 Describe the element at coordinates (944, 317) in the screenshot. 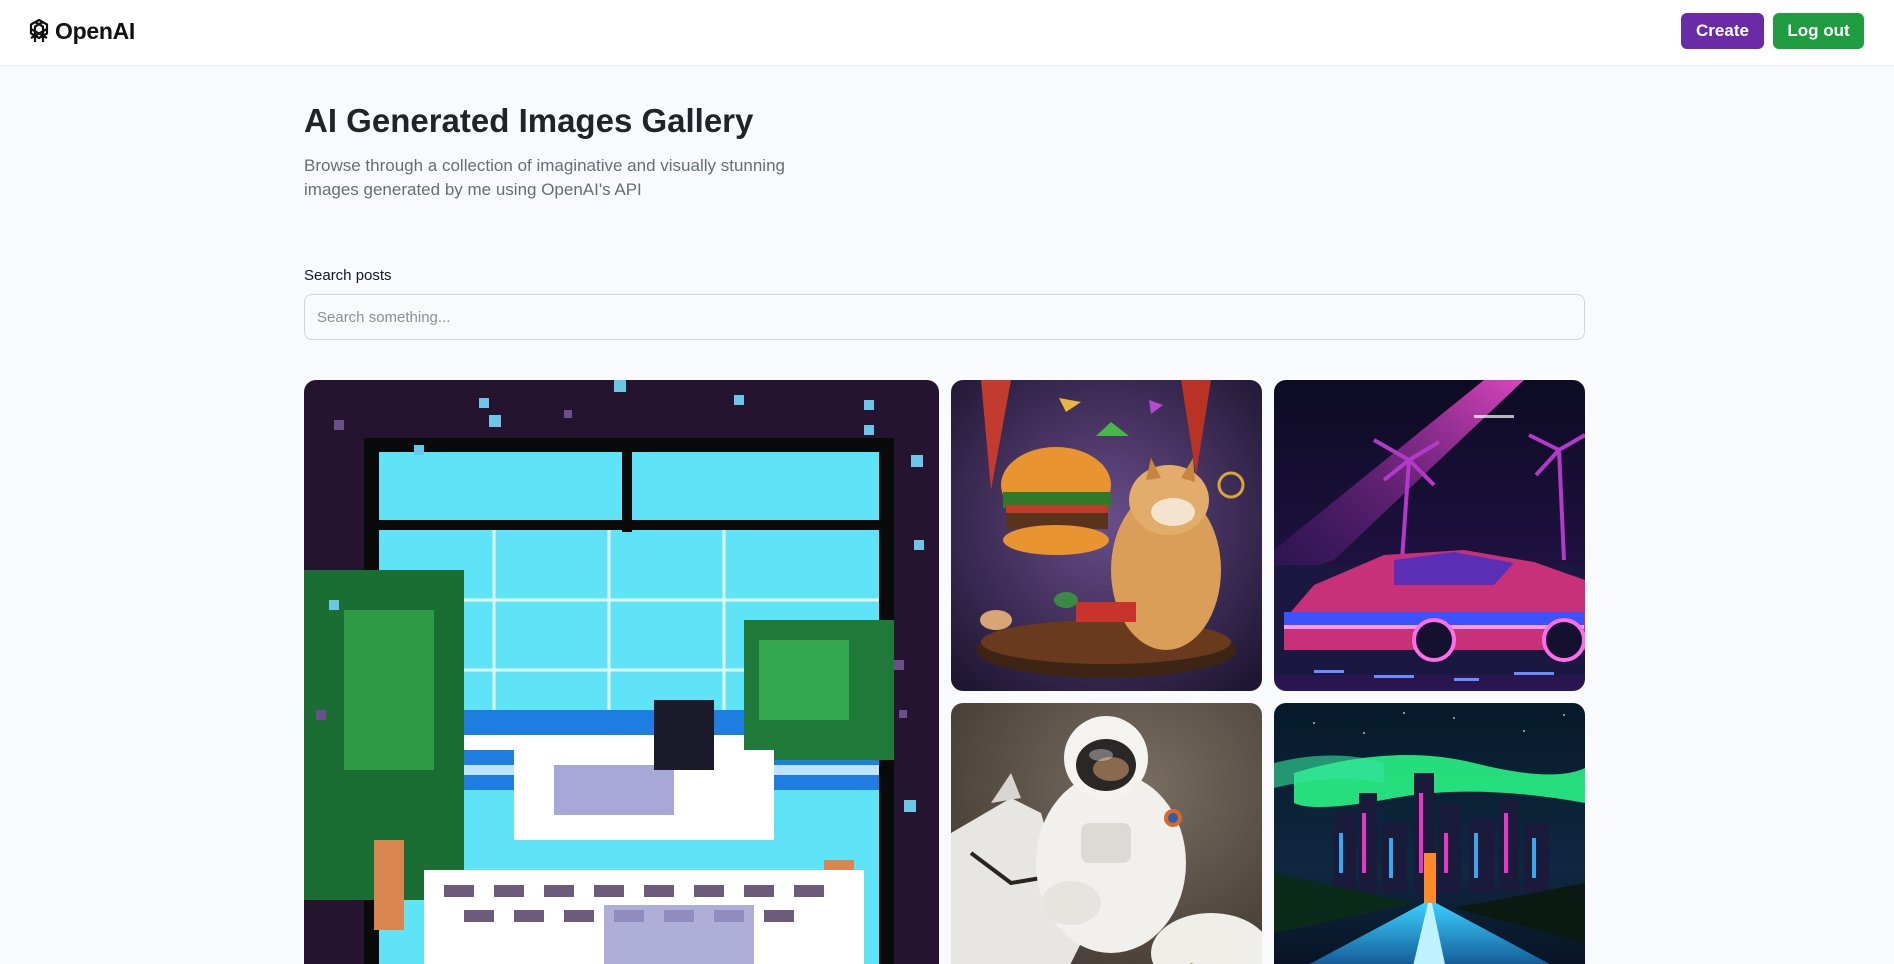

I see `search-input` at that location.